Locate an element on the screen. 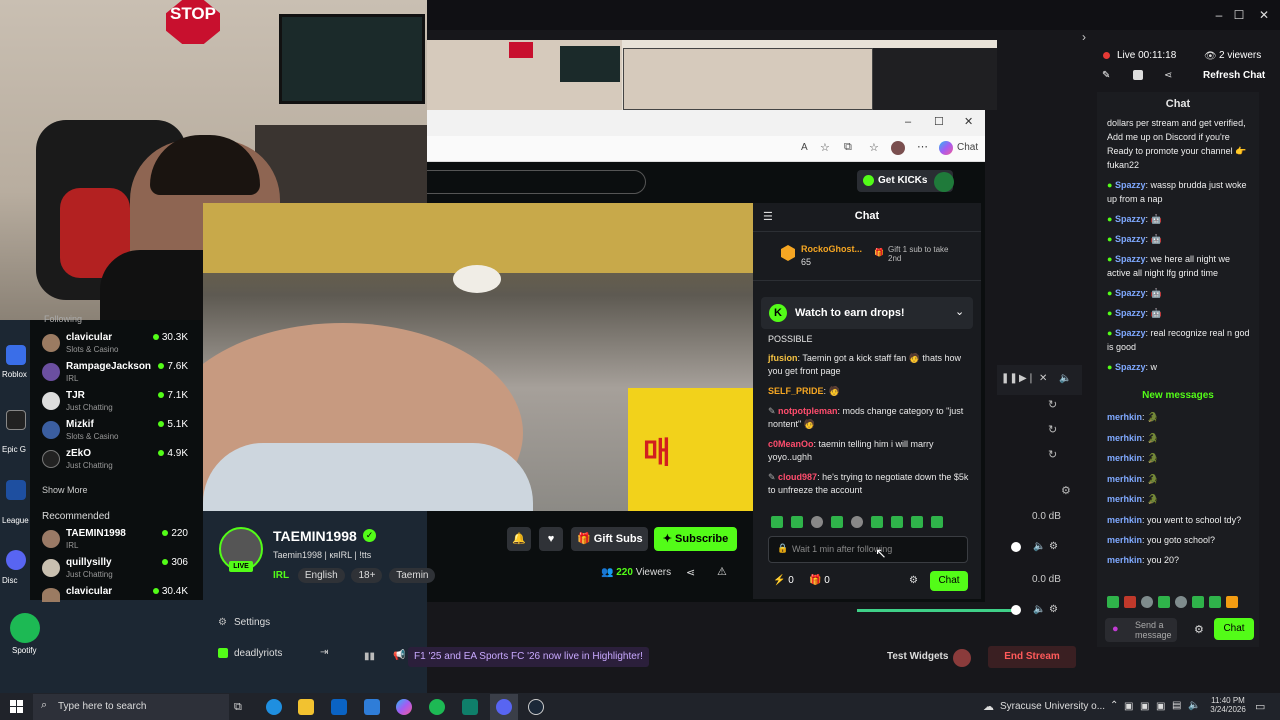 The image size is (1280, 720). discord-icon is located at coordinates (16, 560).